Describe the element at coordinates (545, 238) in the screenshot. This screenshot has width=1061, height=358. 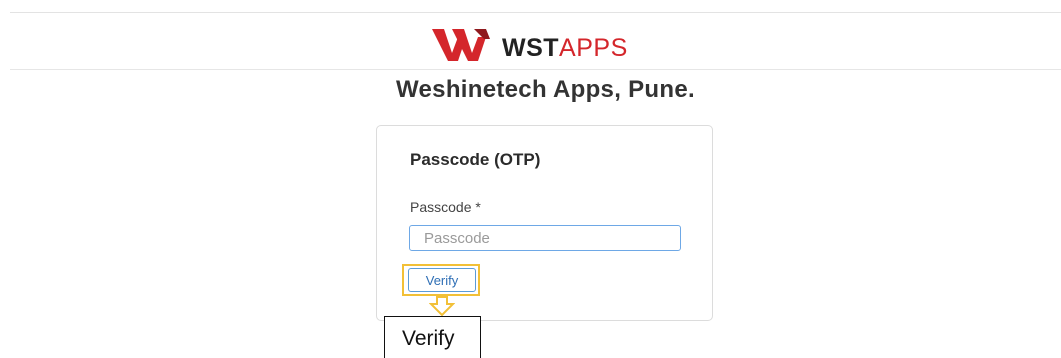
I see `passcode-input` at that location.